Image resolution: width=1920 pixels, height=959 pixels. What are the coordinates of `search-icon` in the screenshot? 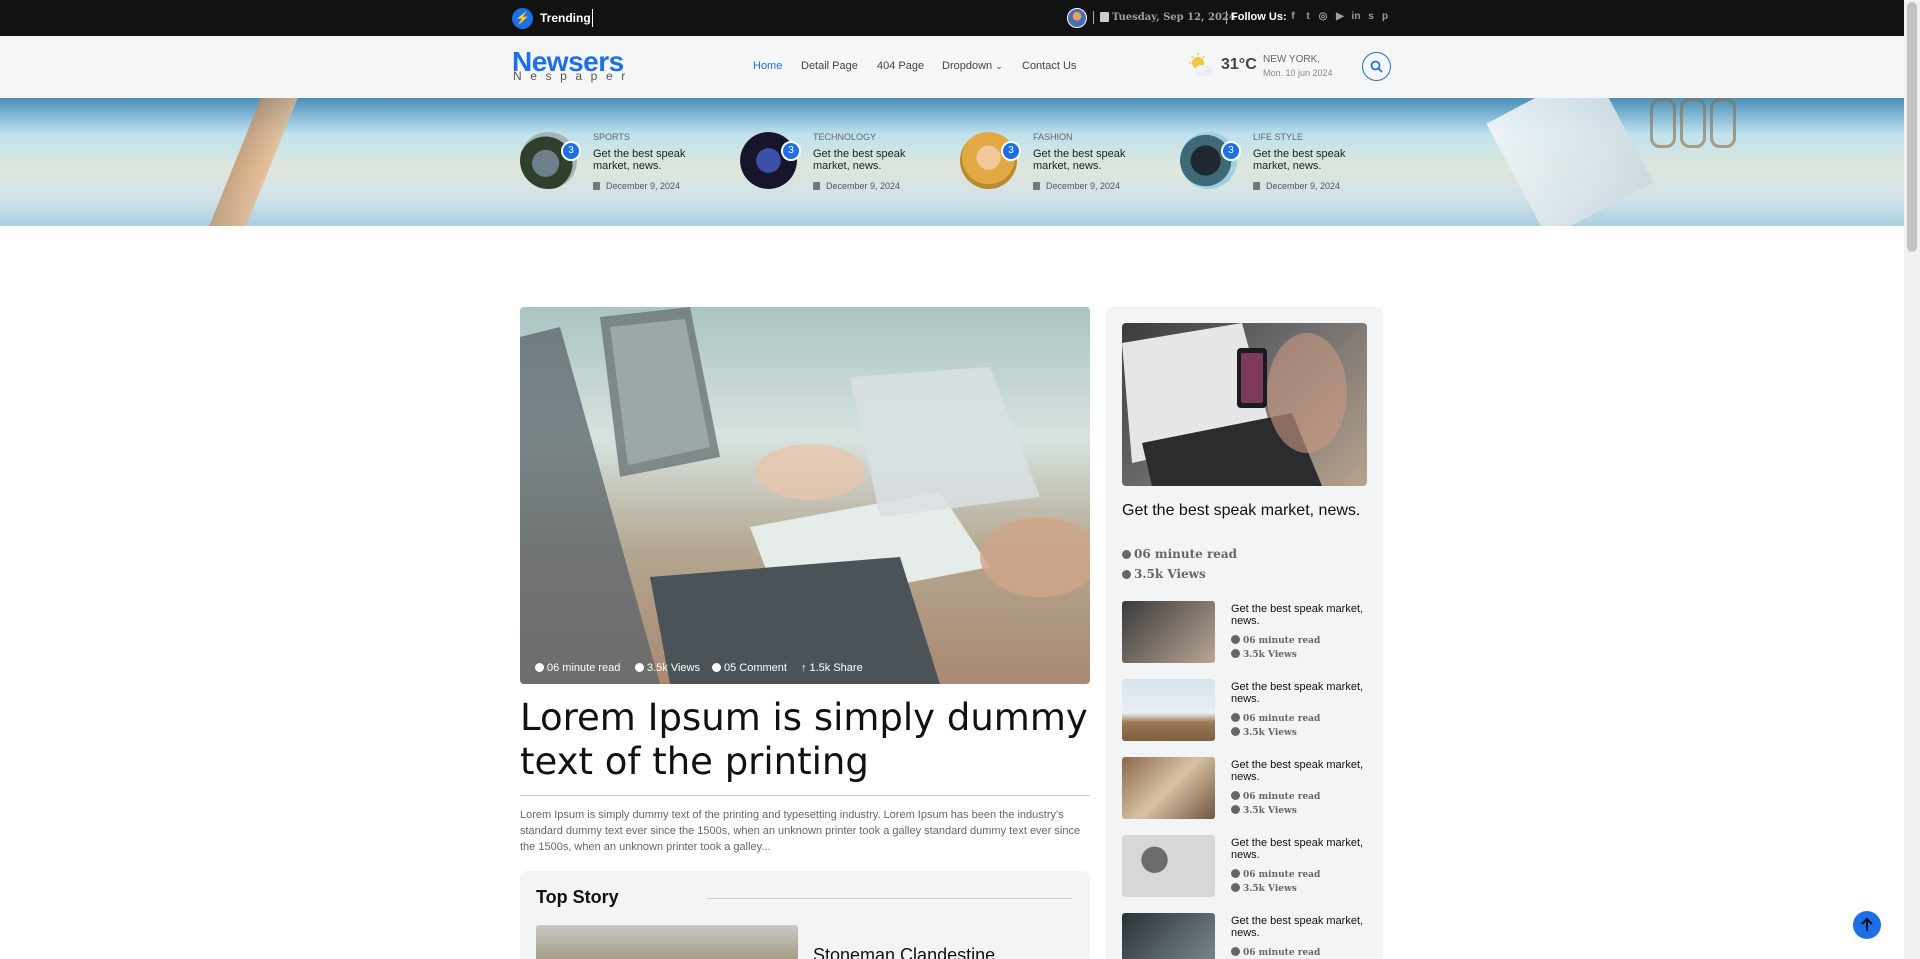 It's located at (1376, 66).